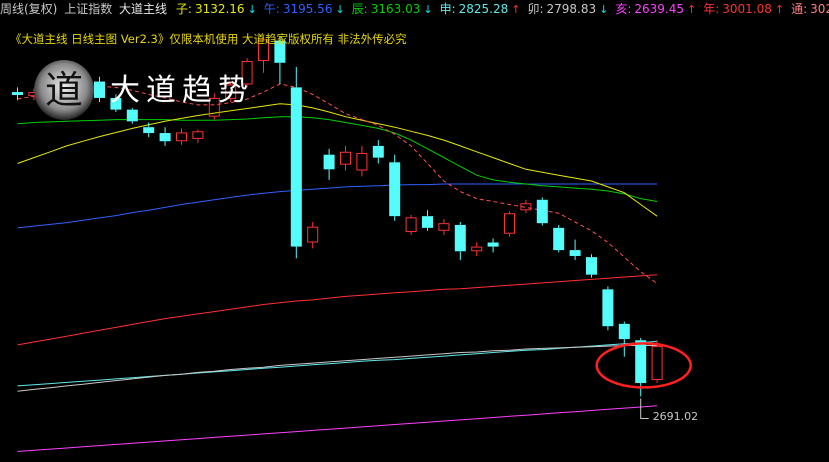 Image resolution: width=829 pixels, height=462 pixels. I want to click on readout-value: 2798.83, so click(571, 9).